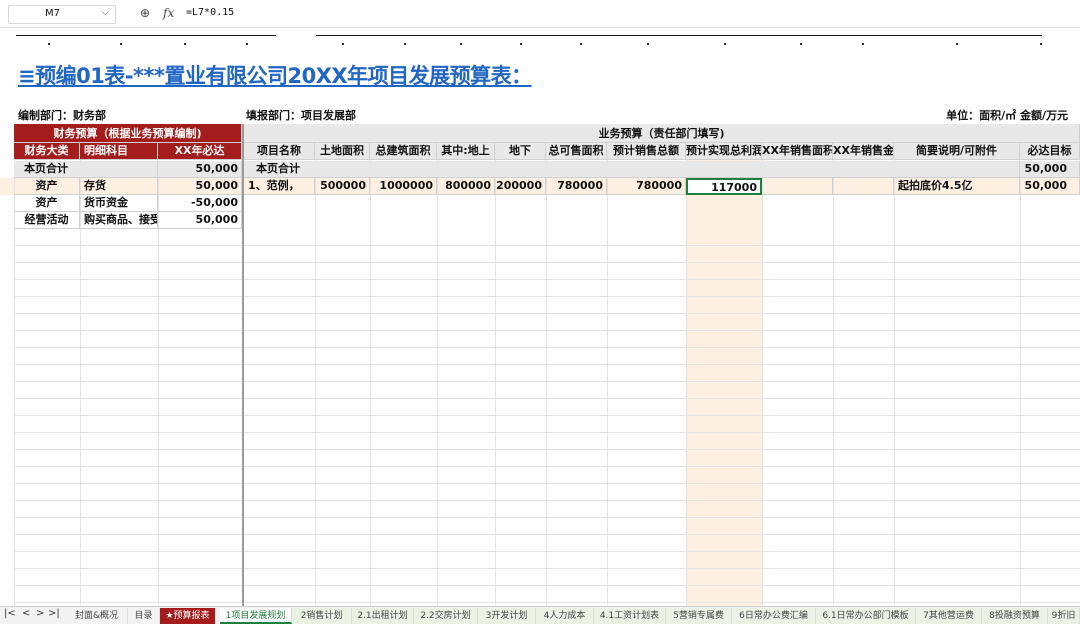 The width and height of the screenshot is (1080, 624). What do you see at coordinates (200, 203) in the screenshot?
I see `left-row-val: -50,000` at bounding box center [200, 203].